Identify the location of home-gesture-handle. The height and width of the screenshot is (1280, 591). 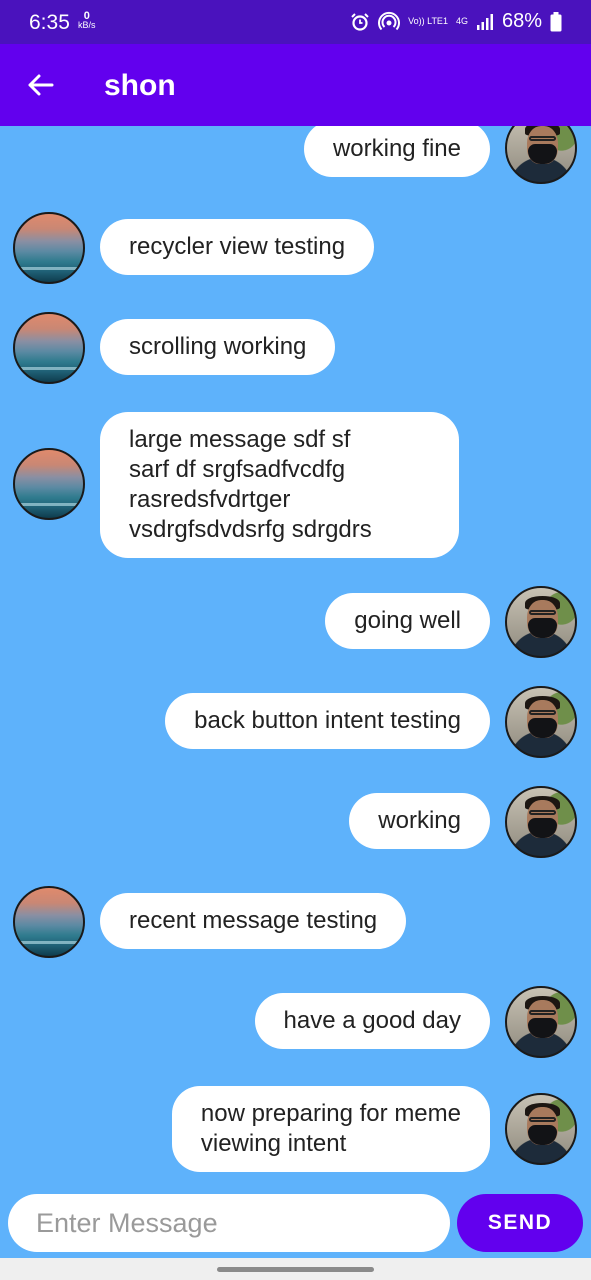
(295, 1269).